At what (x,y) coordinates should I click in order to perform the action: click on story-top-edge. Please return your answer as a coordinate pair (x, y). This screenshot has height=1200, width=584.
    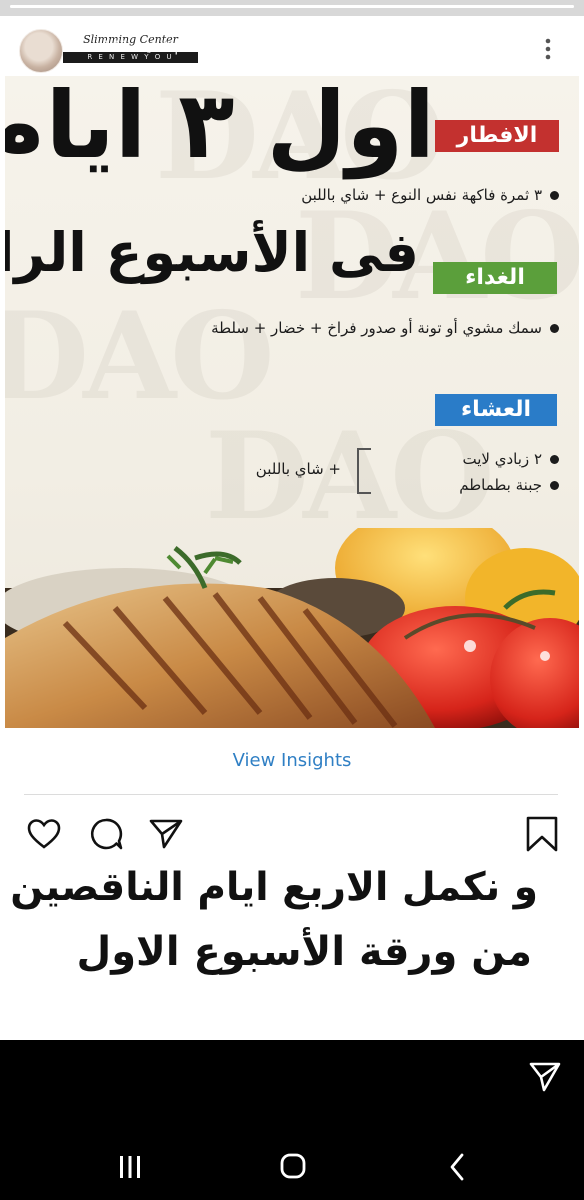
    Looking at the image, I should click on (292, 8).